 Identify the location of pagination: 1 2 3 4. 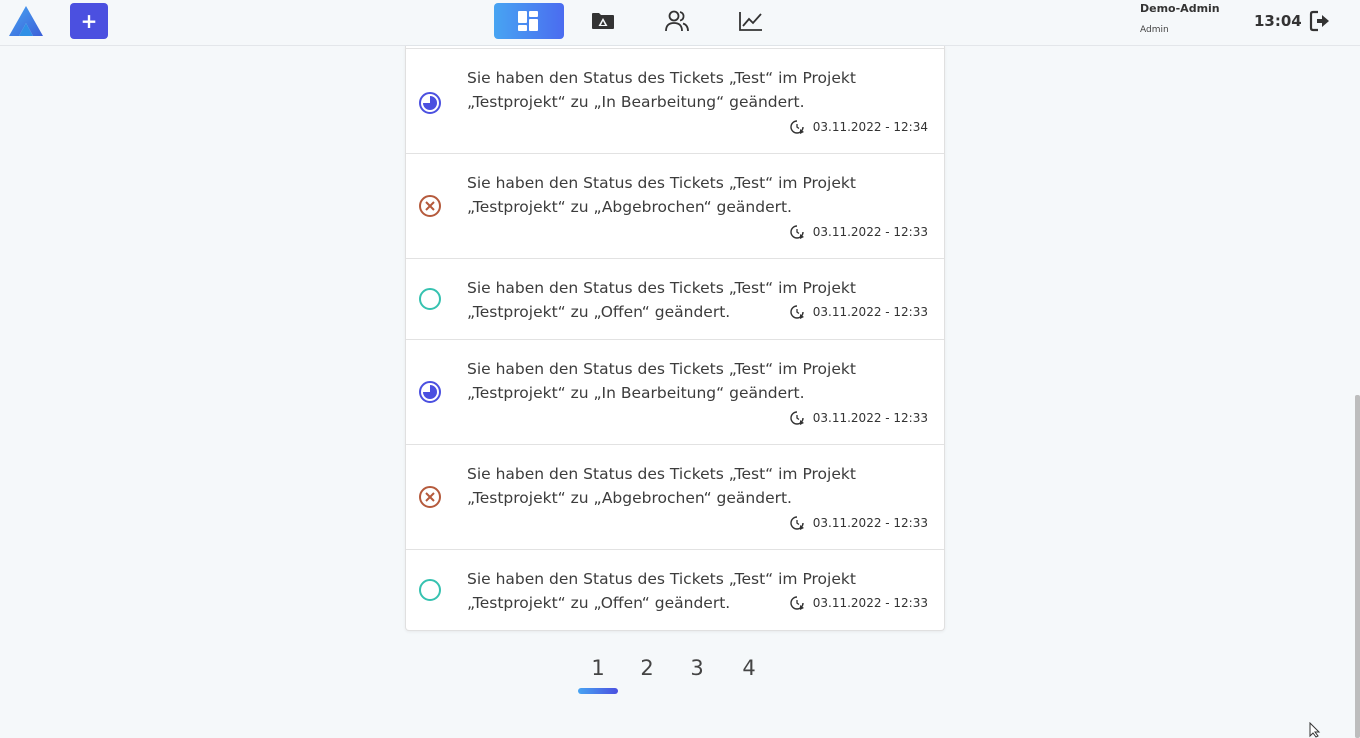
(678, 676).